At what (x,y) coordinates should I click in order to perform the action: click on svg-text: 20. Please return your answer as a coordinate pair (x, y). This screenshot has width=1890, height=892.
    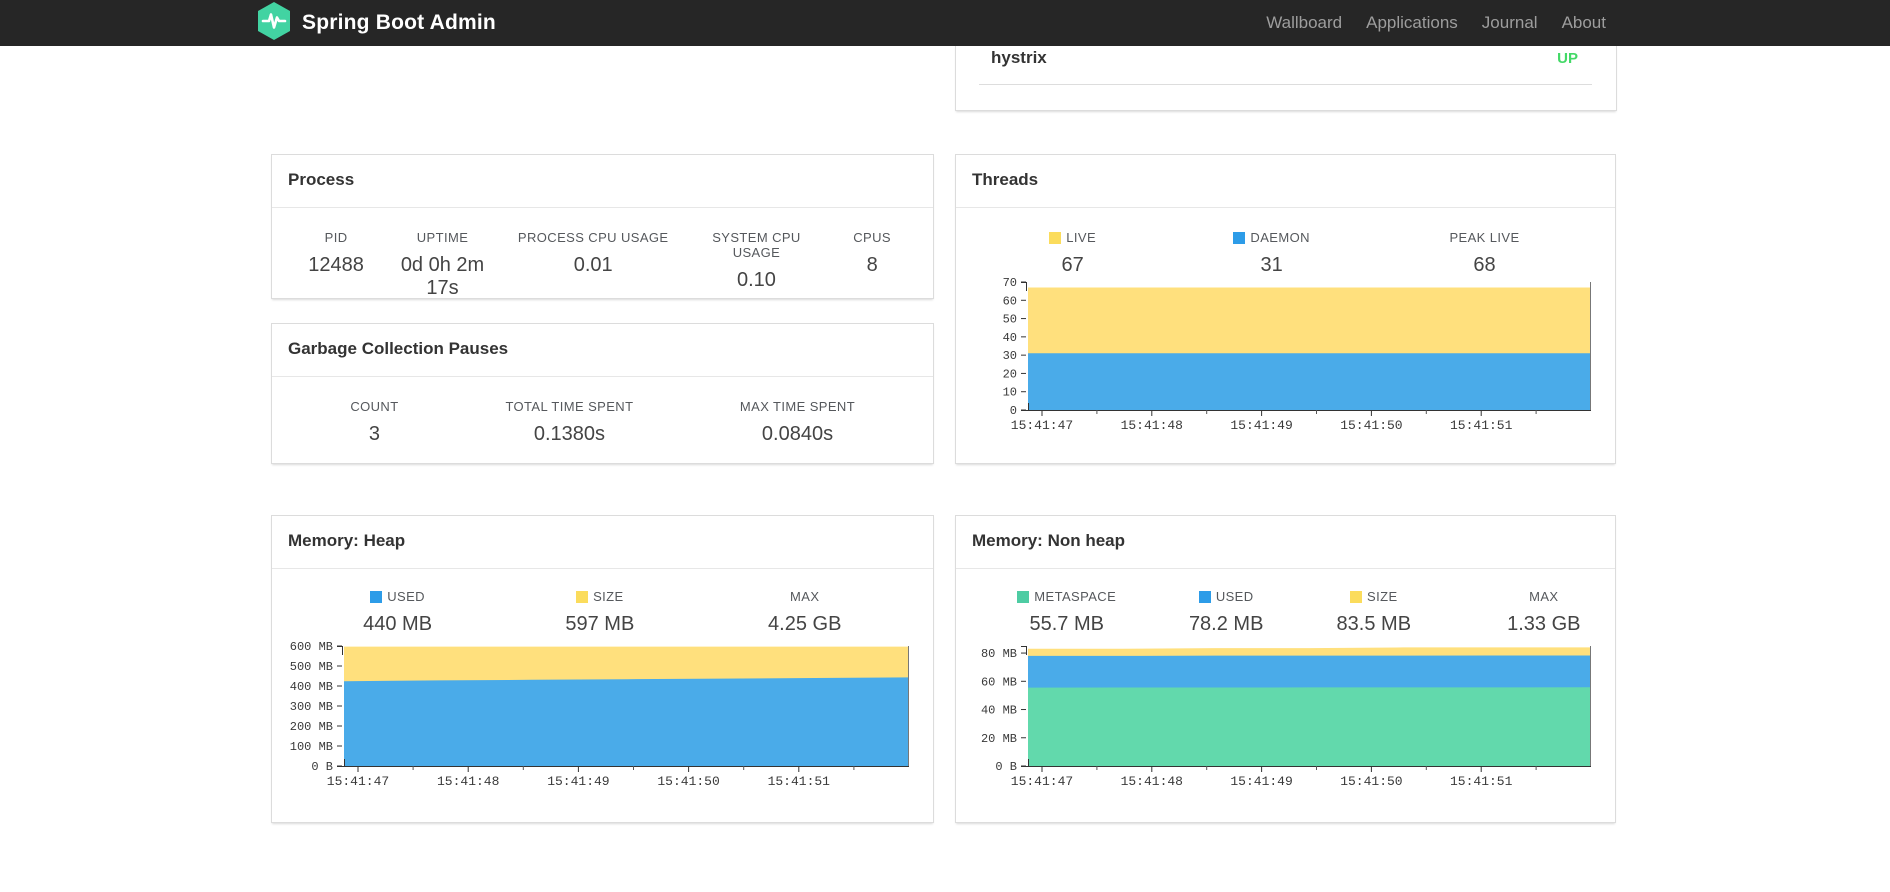
    Looking at the image, I should click on (1010, 374).